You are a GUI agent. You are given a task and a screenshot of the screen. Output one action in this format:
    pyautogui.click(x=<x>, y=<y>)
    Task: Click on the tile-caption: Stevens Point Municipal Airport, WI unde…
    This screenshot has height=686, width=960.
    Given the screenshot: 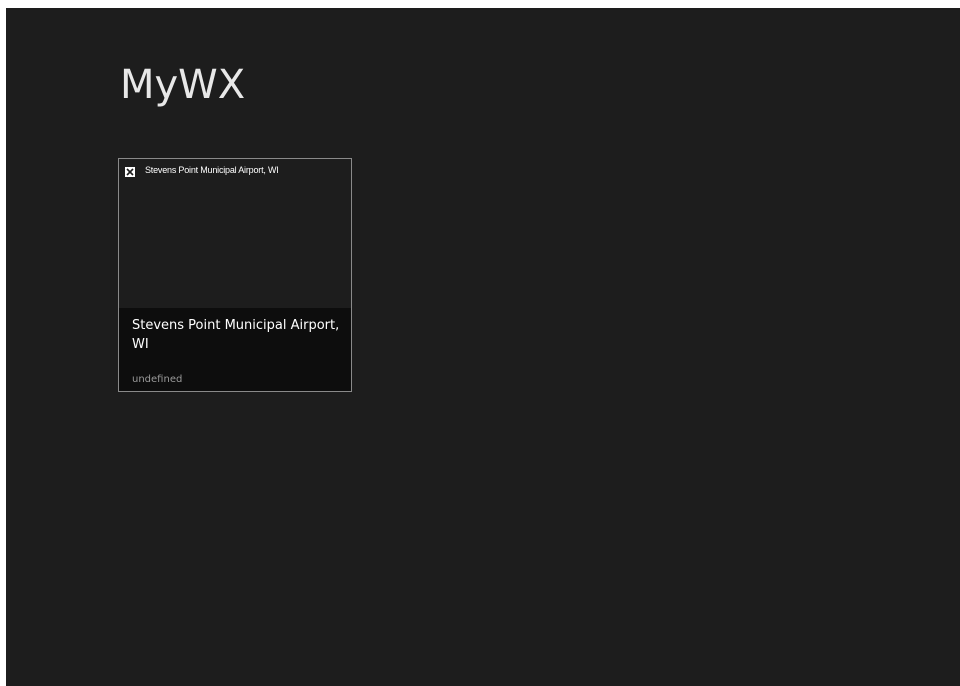 What is the action you would take?
    pyautogui.click(x=235, y=349)
    